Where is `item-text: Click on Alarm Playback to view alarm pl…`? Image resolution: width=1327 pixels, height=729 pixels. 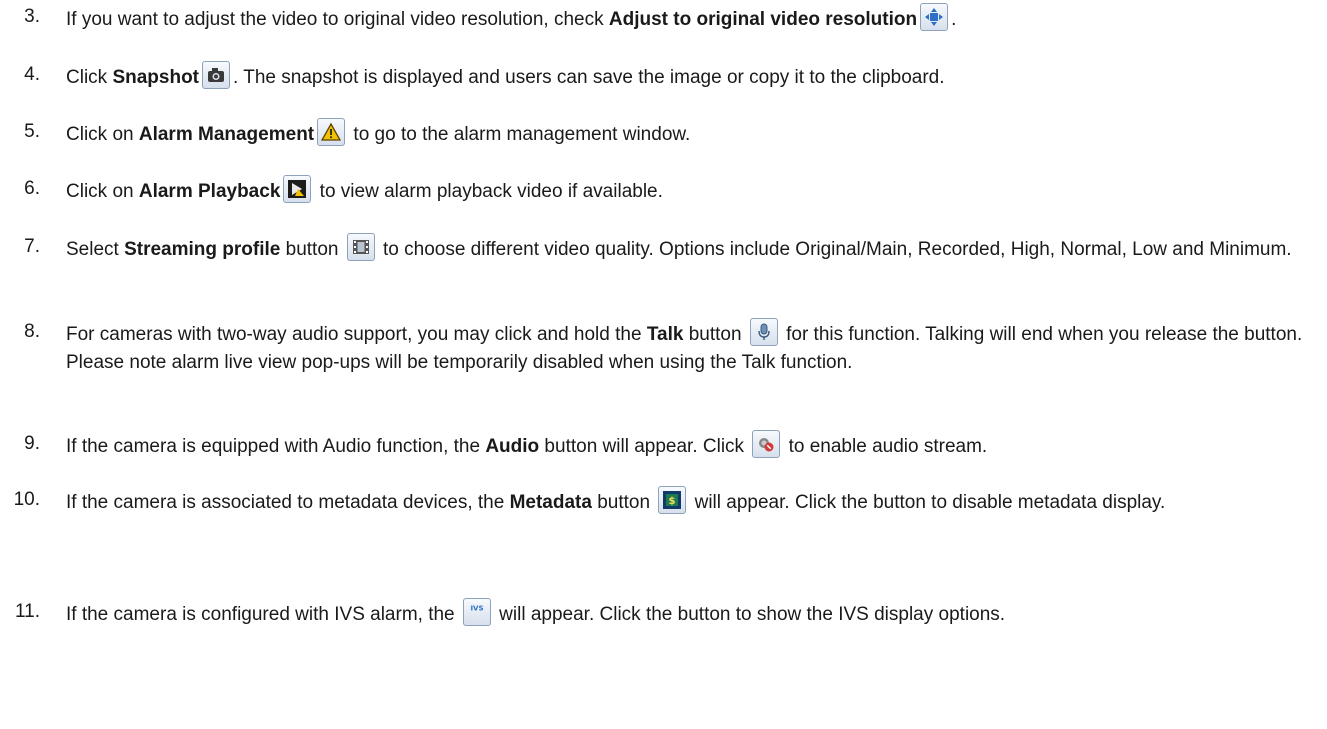 item-text: Click on Alarm Playback to view alarm pl… is located at coordinates (688, 190).